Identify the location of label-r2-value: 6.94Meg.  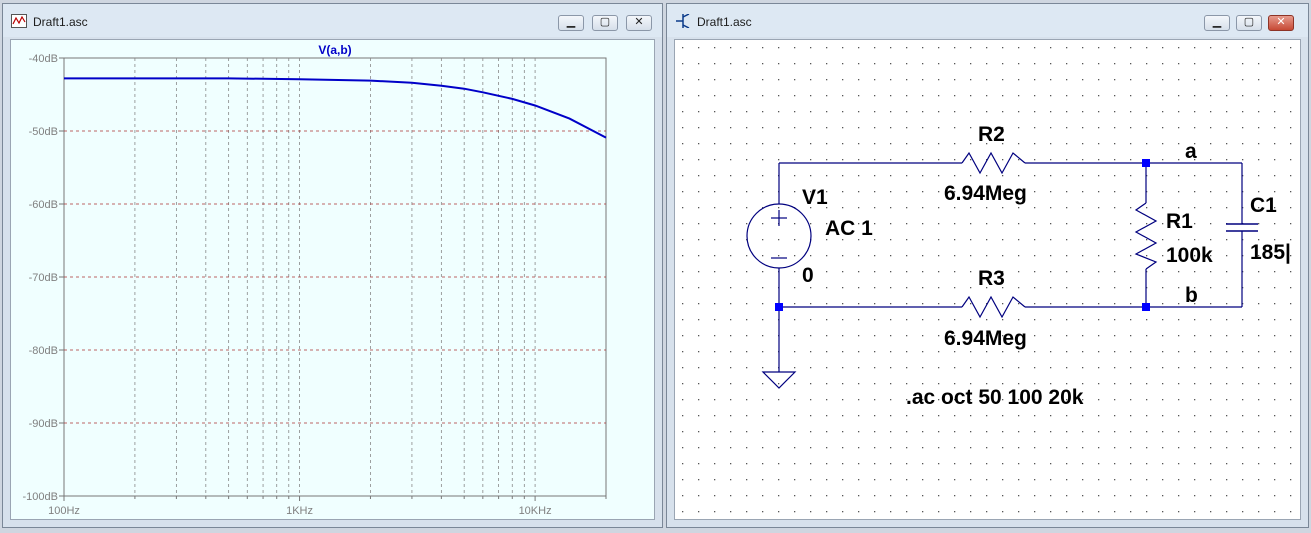
(985, 193).